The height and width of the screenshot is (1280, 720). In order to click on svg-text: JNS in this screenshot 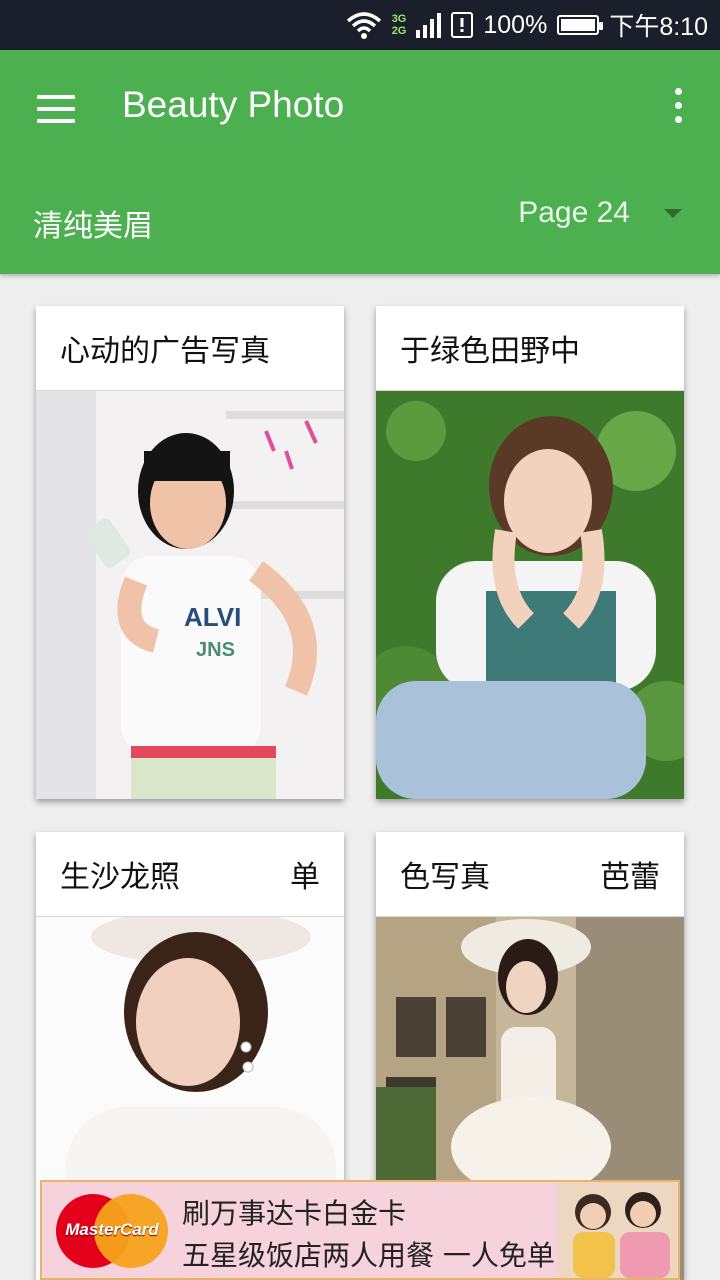, I will do `click(215, 650)`.